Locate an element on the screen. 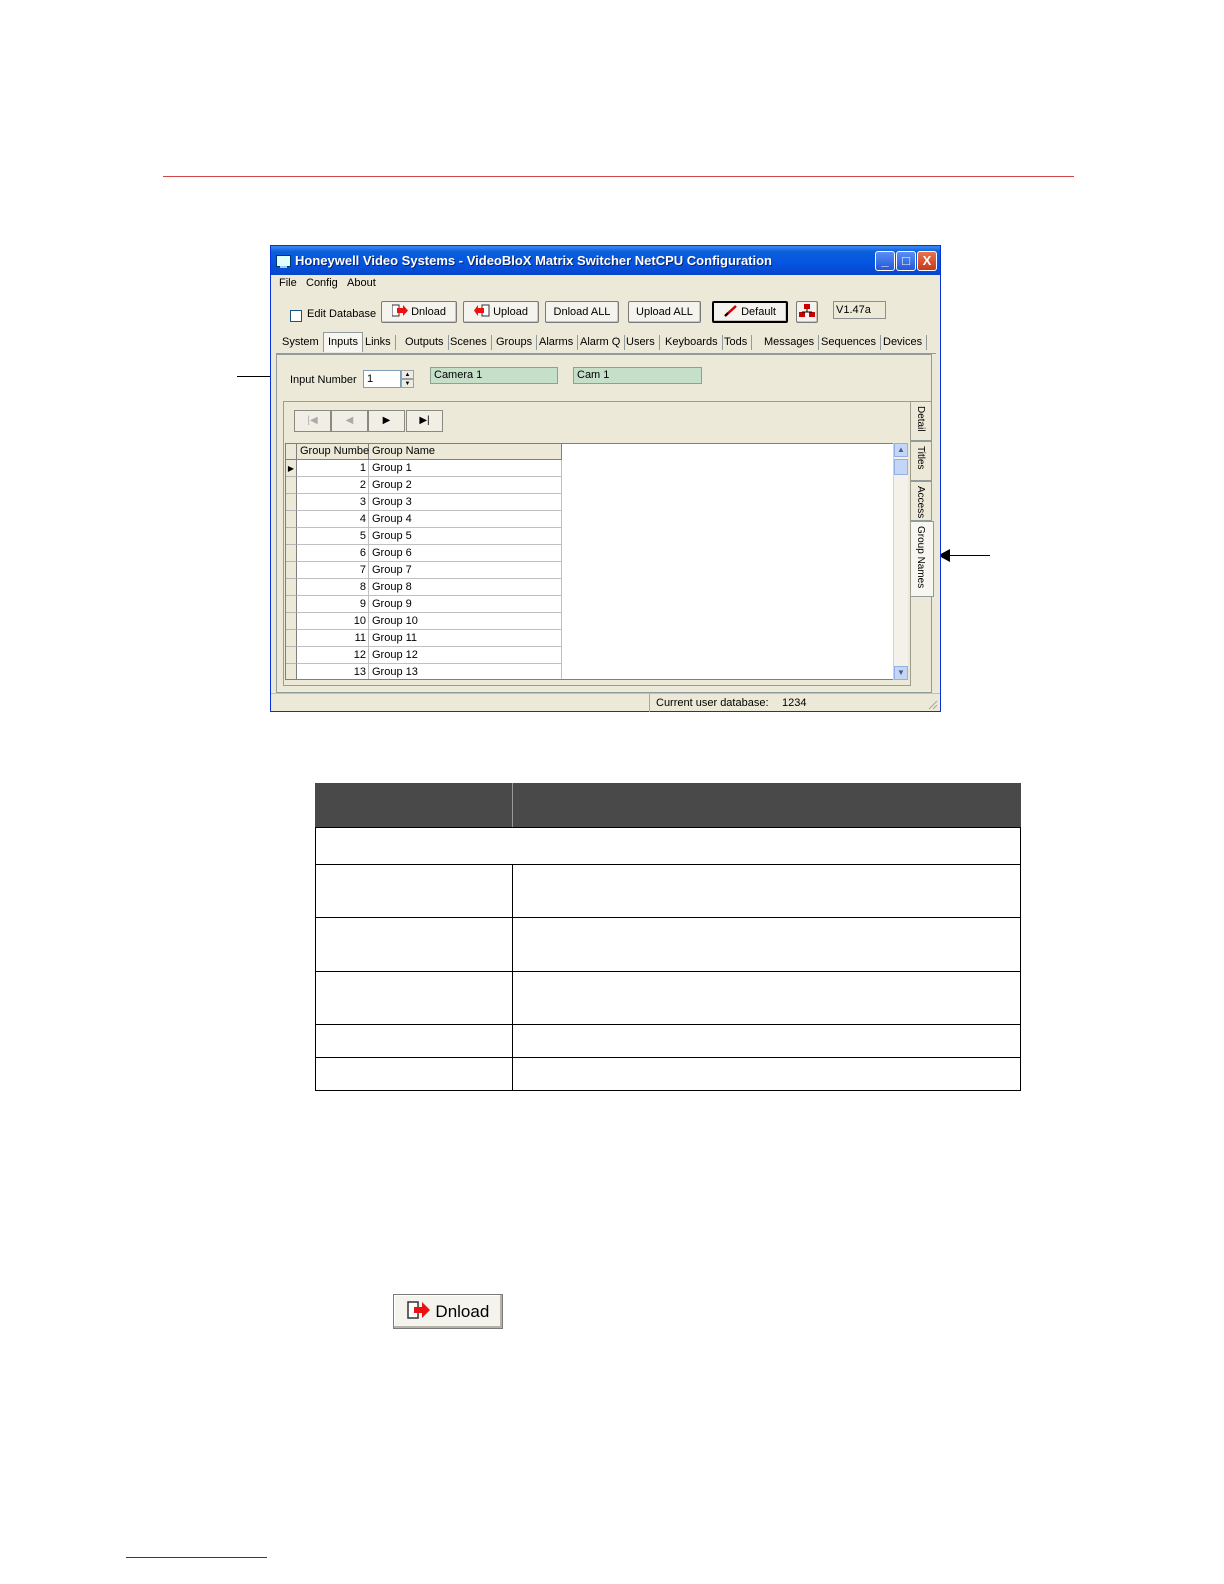  group-number-cell: 13 is located at coordinates (333, 671).